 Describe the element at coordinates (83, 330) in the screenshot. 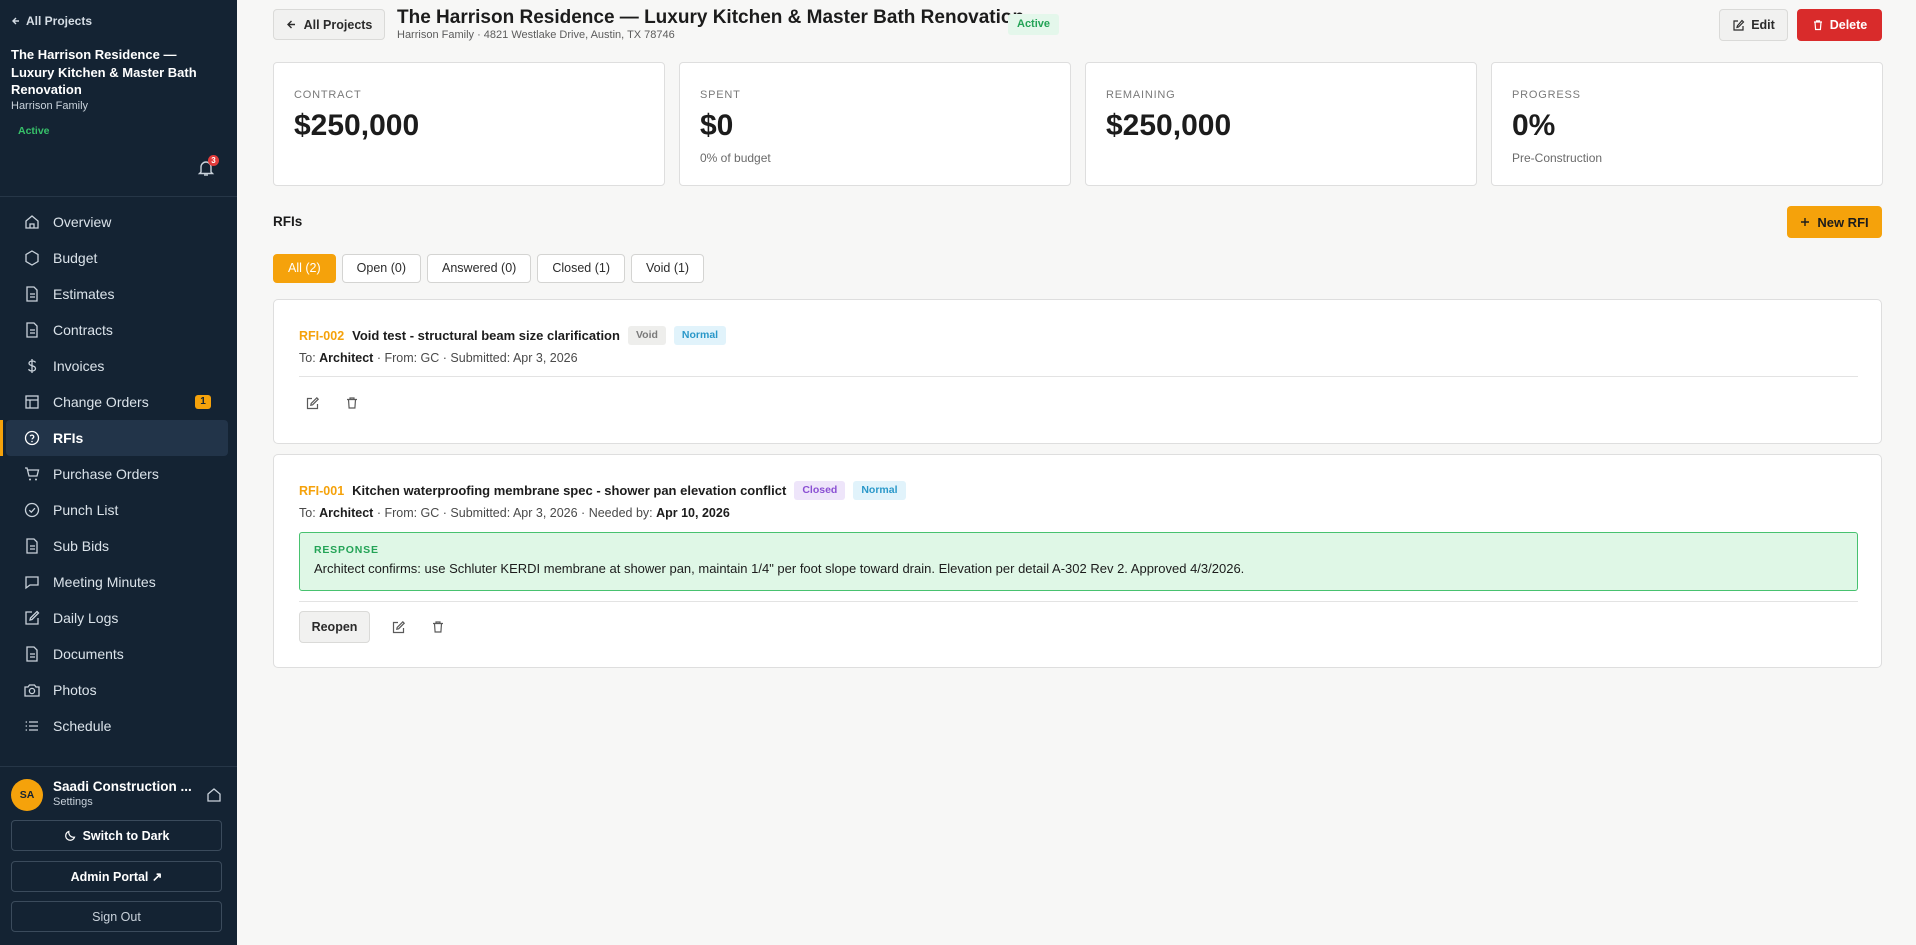

I see `sidebar-item-label: Contracts` at that location.